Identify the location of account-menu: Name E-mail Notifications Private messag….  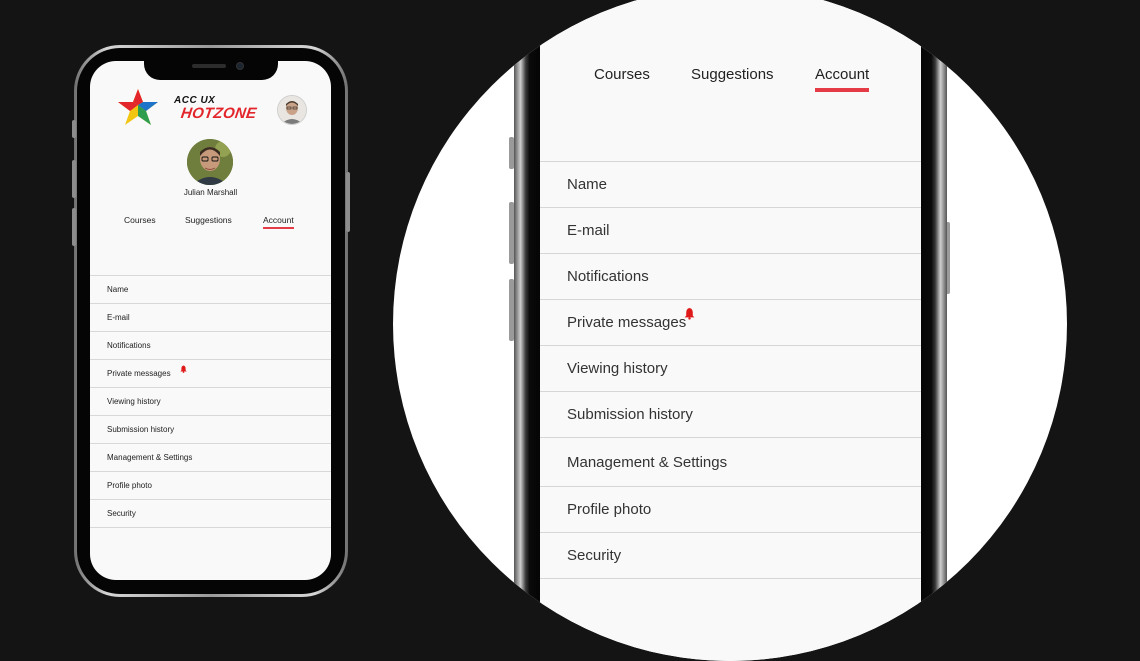
(210, 401).